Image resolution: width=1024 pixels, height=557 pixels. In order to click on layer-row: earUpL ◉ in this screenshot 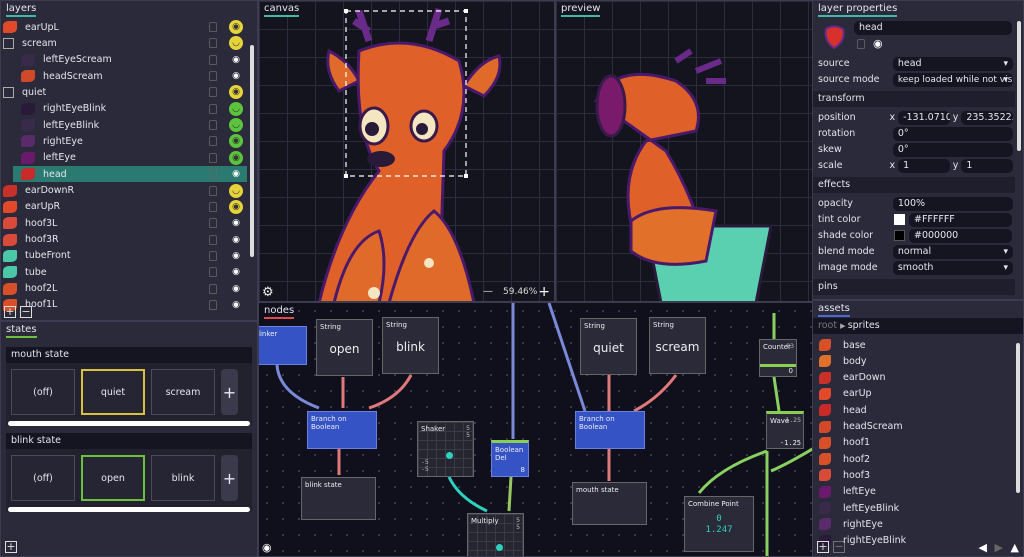, I will do `click(125, 27)`.